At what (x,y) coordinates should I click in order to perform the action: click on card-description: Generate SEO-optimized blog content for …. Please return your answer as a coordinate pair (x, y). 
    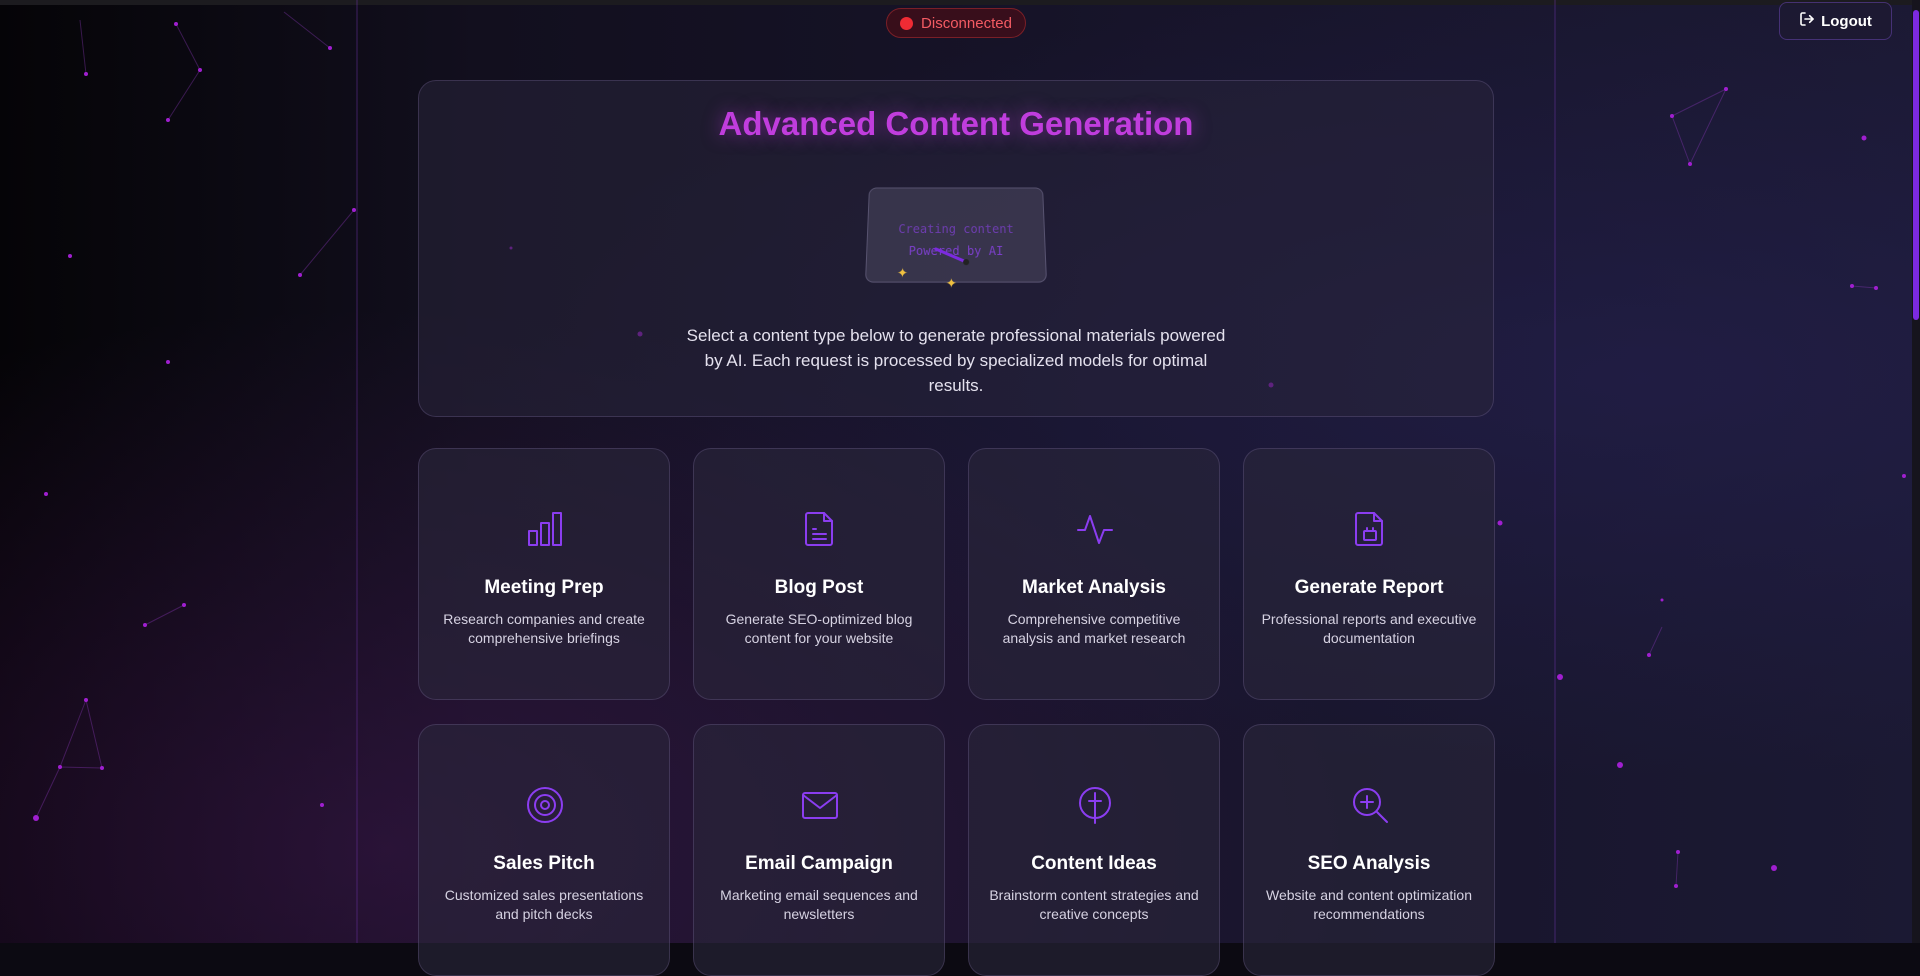
    Looking at the image, I should click on (819, 628).